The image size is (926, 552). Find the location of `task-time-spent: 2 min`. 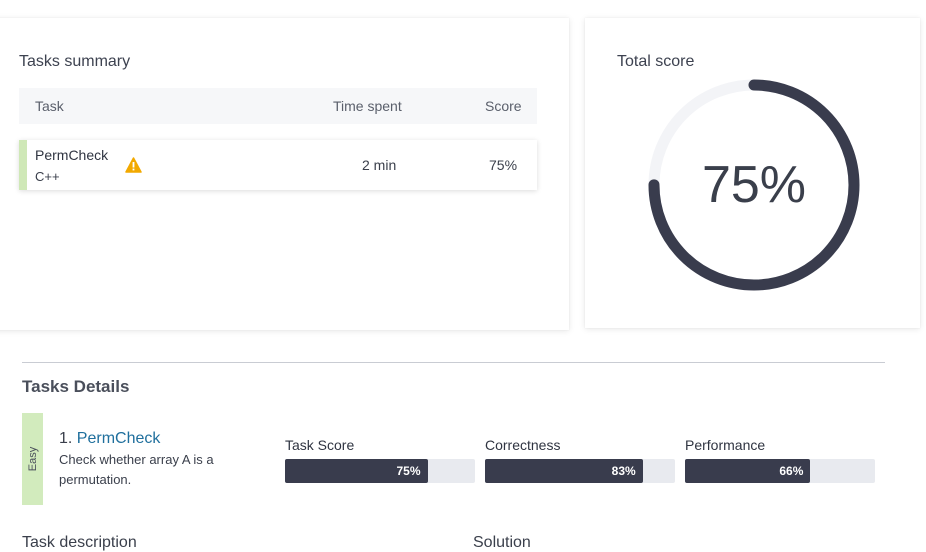

task-time-spent: 2 min is located at coordinates (379, 165).